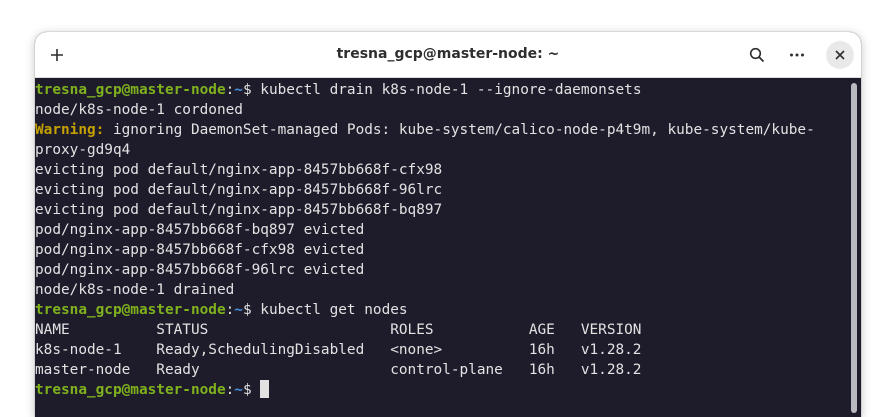 Image resolution: width=896 pixels, height=417 pixels. I want to click on title-bar: tresna_gcp@master-node: ~, so click(448, 55).